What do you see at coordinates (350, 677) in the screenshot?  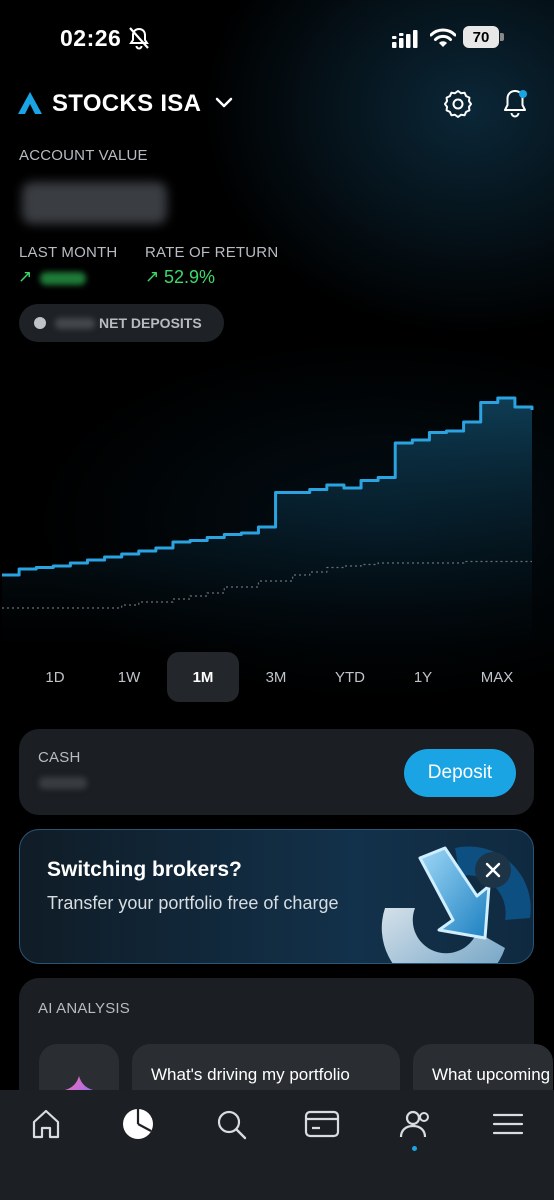 I see `timeframe-ytd: YTD` at bounding box center [350, 677].